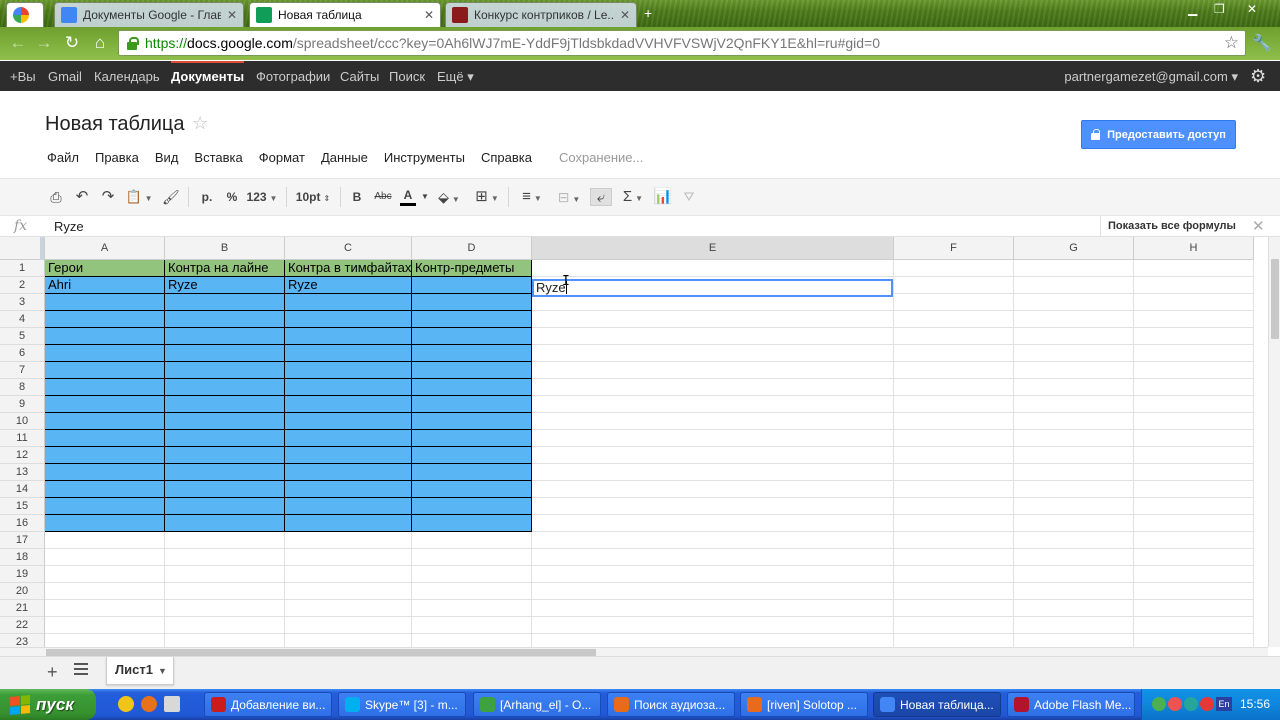  What do you see at coordinates (633, 197) in the screenshot?
I see `sum-icon: Σ ▼` at bounding box center [633, 197].